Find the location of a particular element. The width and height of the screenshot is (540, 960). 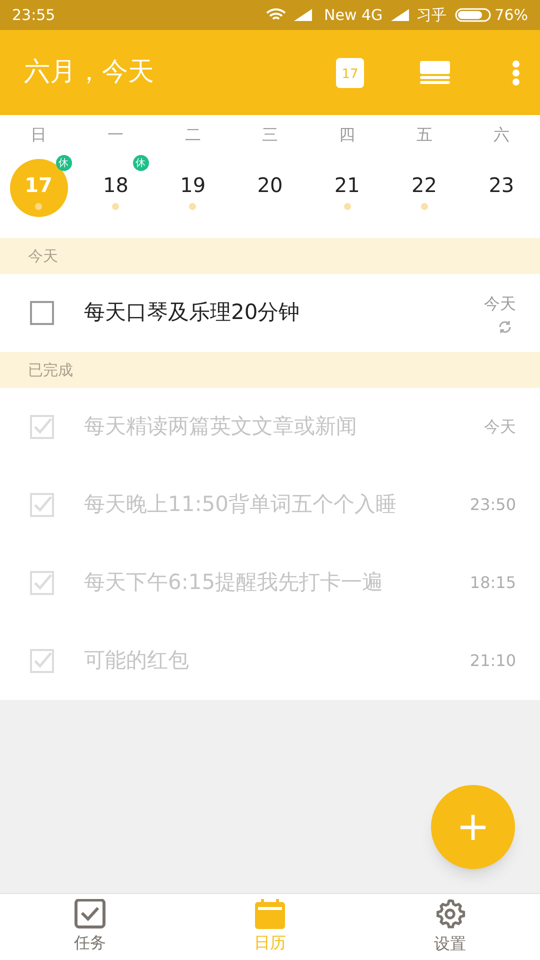

task-time: 23:50 is located at coordinates (493, 505).